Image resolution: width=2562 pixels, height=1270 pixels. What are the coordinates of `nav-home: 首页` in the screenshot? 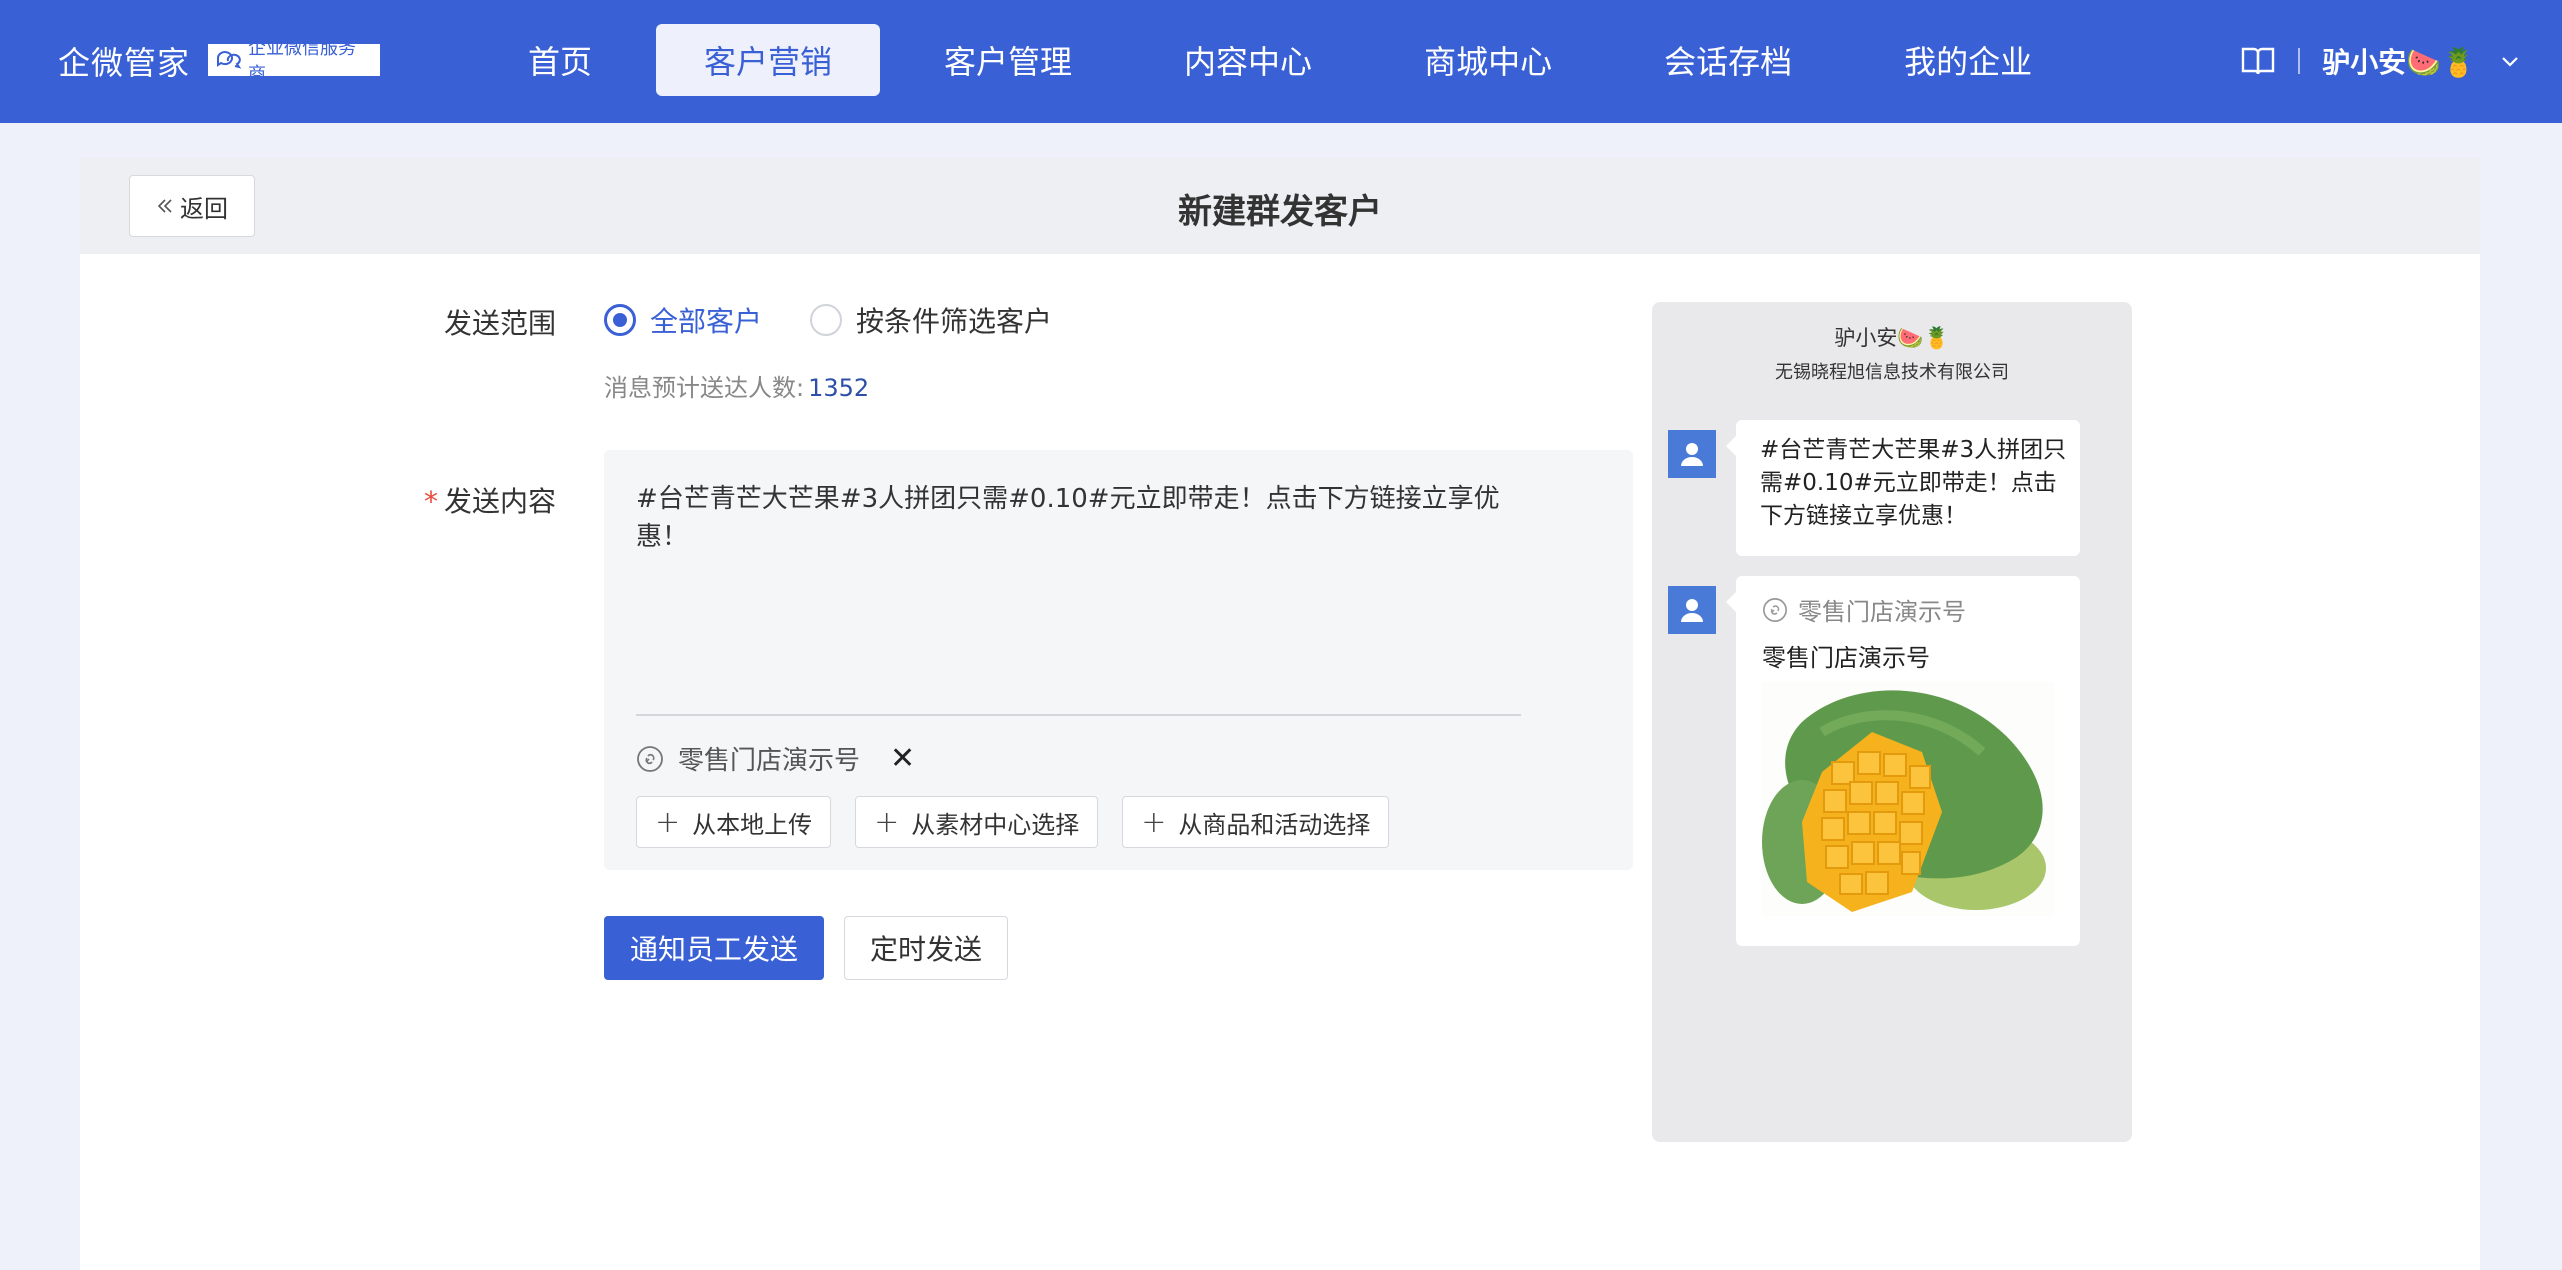 It's located at (560, 60).